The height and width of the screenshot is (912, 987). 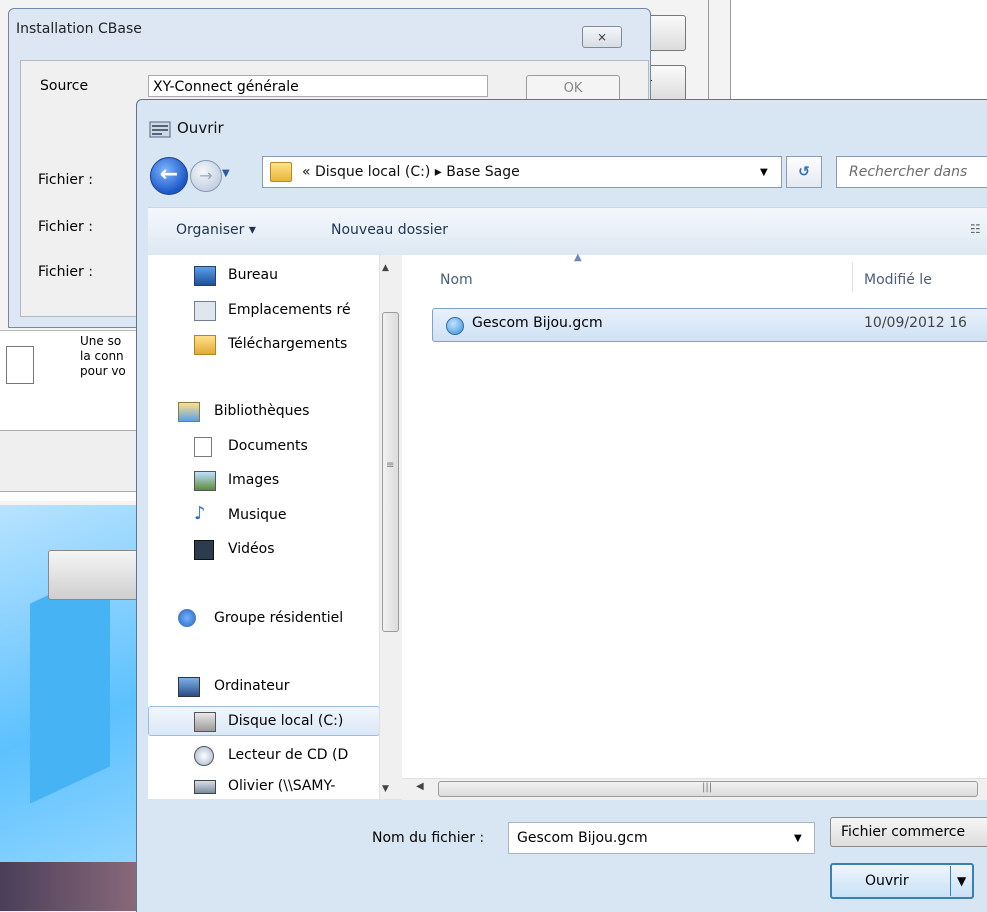 What do you see at coordinates (187, 618) in the screenshot?
I see `homegroup-icon` at bounding box center [187, 618].